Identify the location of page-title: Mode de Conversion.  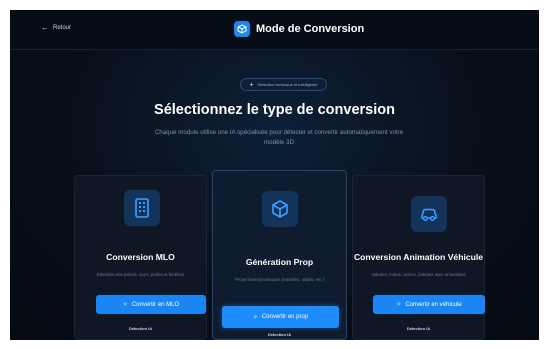
(310, 29).